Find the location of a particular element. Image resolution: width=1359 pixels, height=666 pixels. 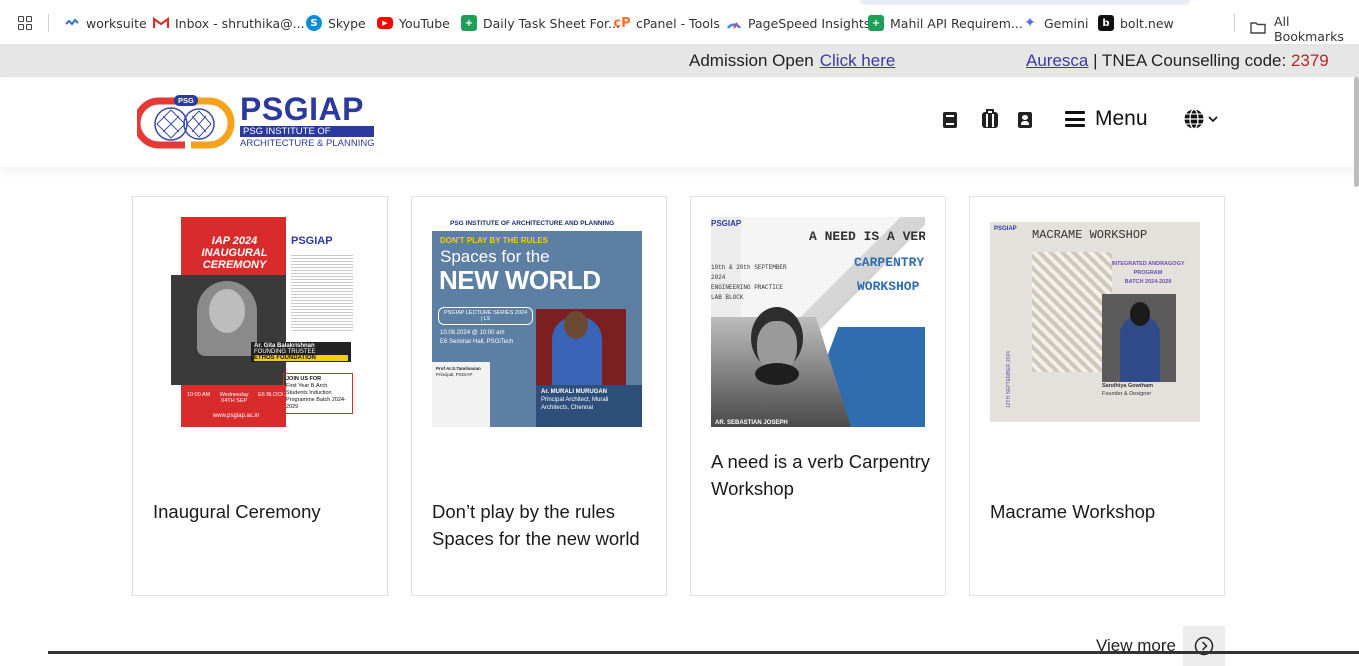

poster-date: 12TH SEPTEMBER 2024 is located at coordinates (1009, 379).